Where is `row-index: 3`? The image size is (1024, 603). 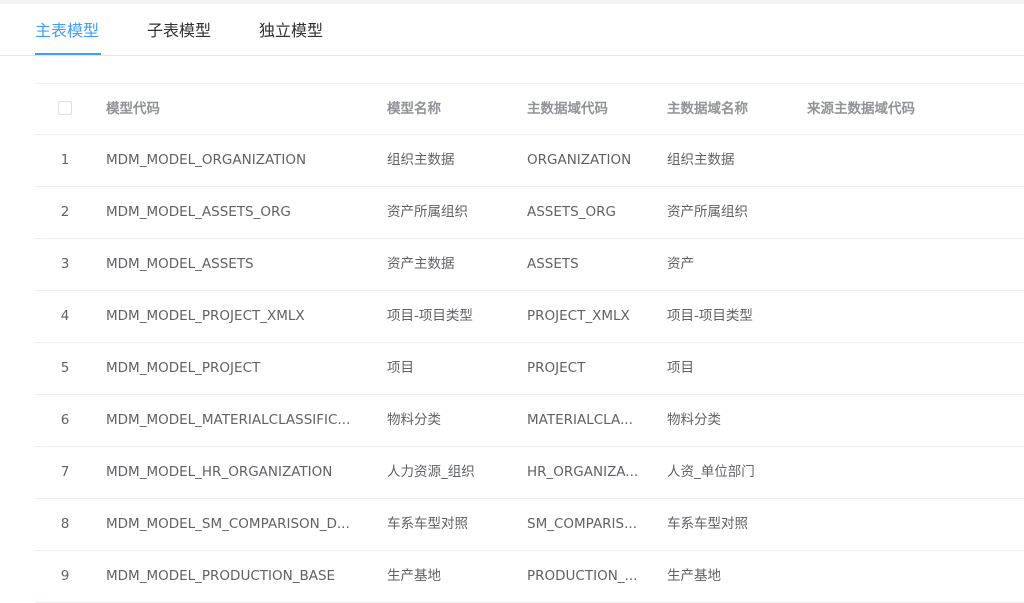 row-index: 3 is located at coordinates (65, 264).